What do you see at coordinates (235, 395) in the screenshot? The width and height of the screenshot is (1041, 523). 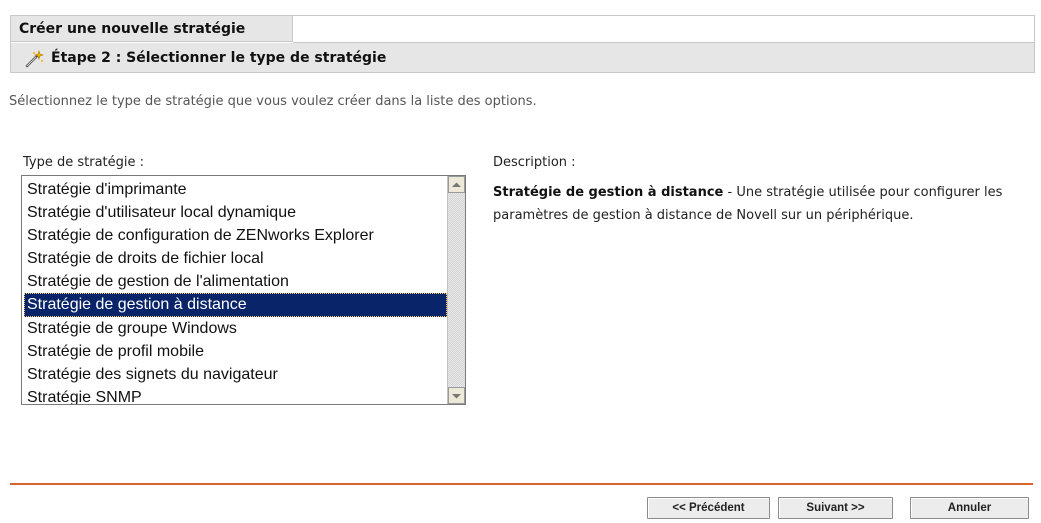 I see `list-item: Stratégie SNMP` at bounding box center [235, 395].